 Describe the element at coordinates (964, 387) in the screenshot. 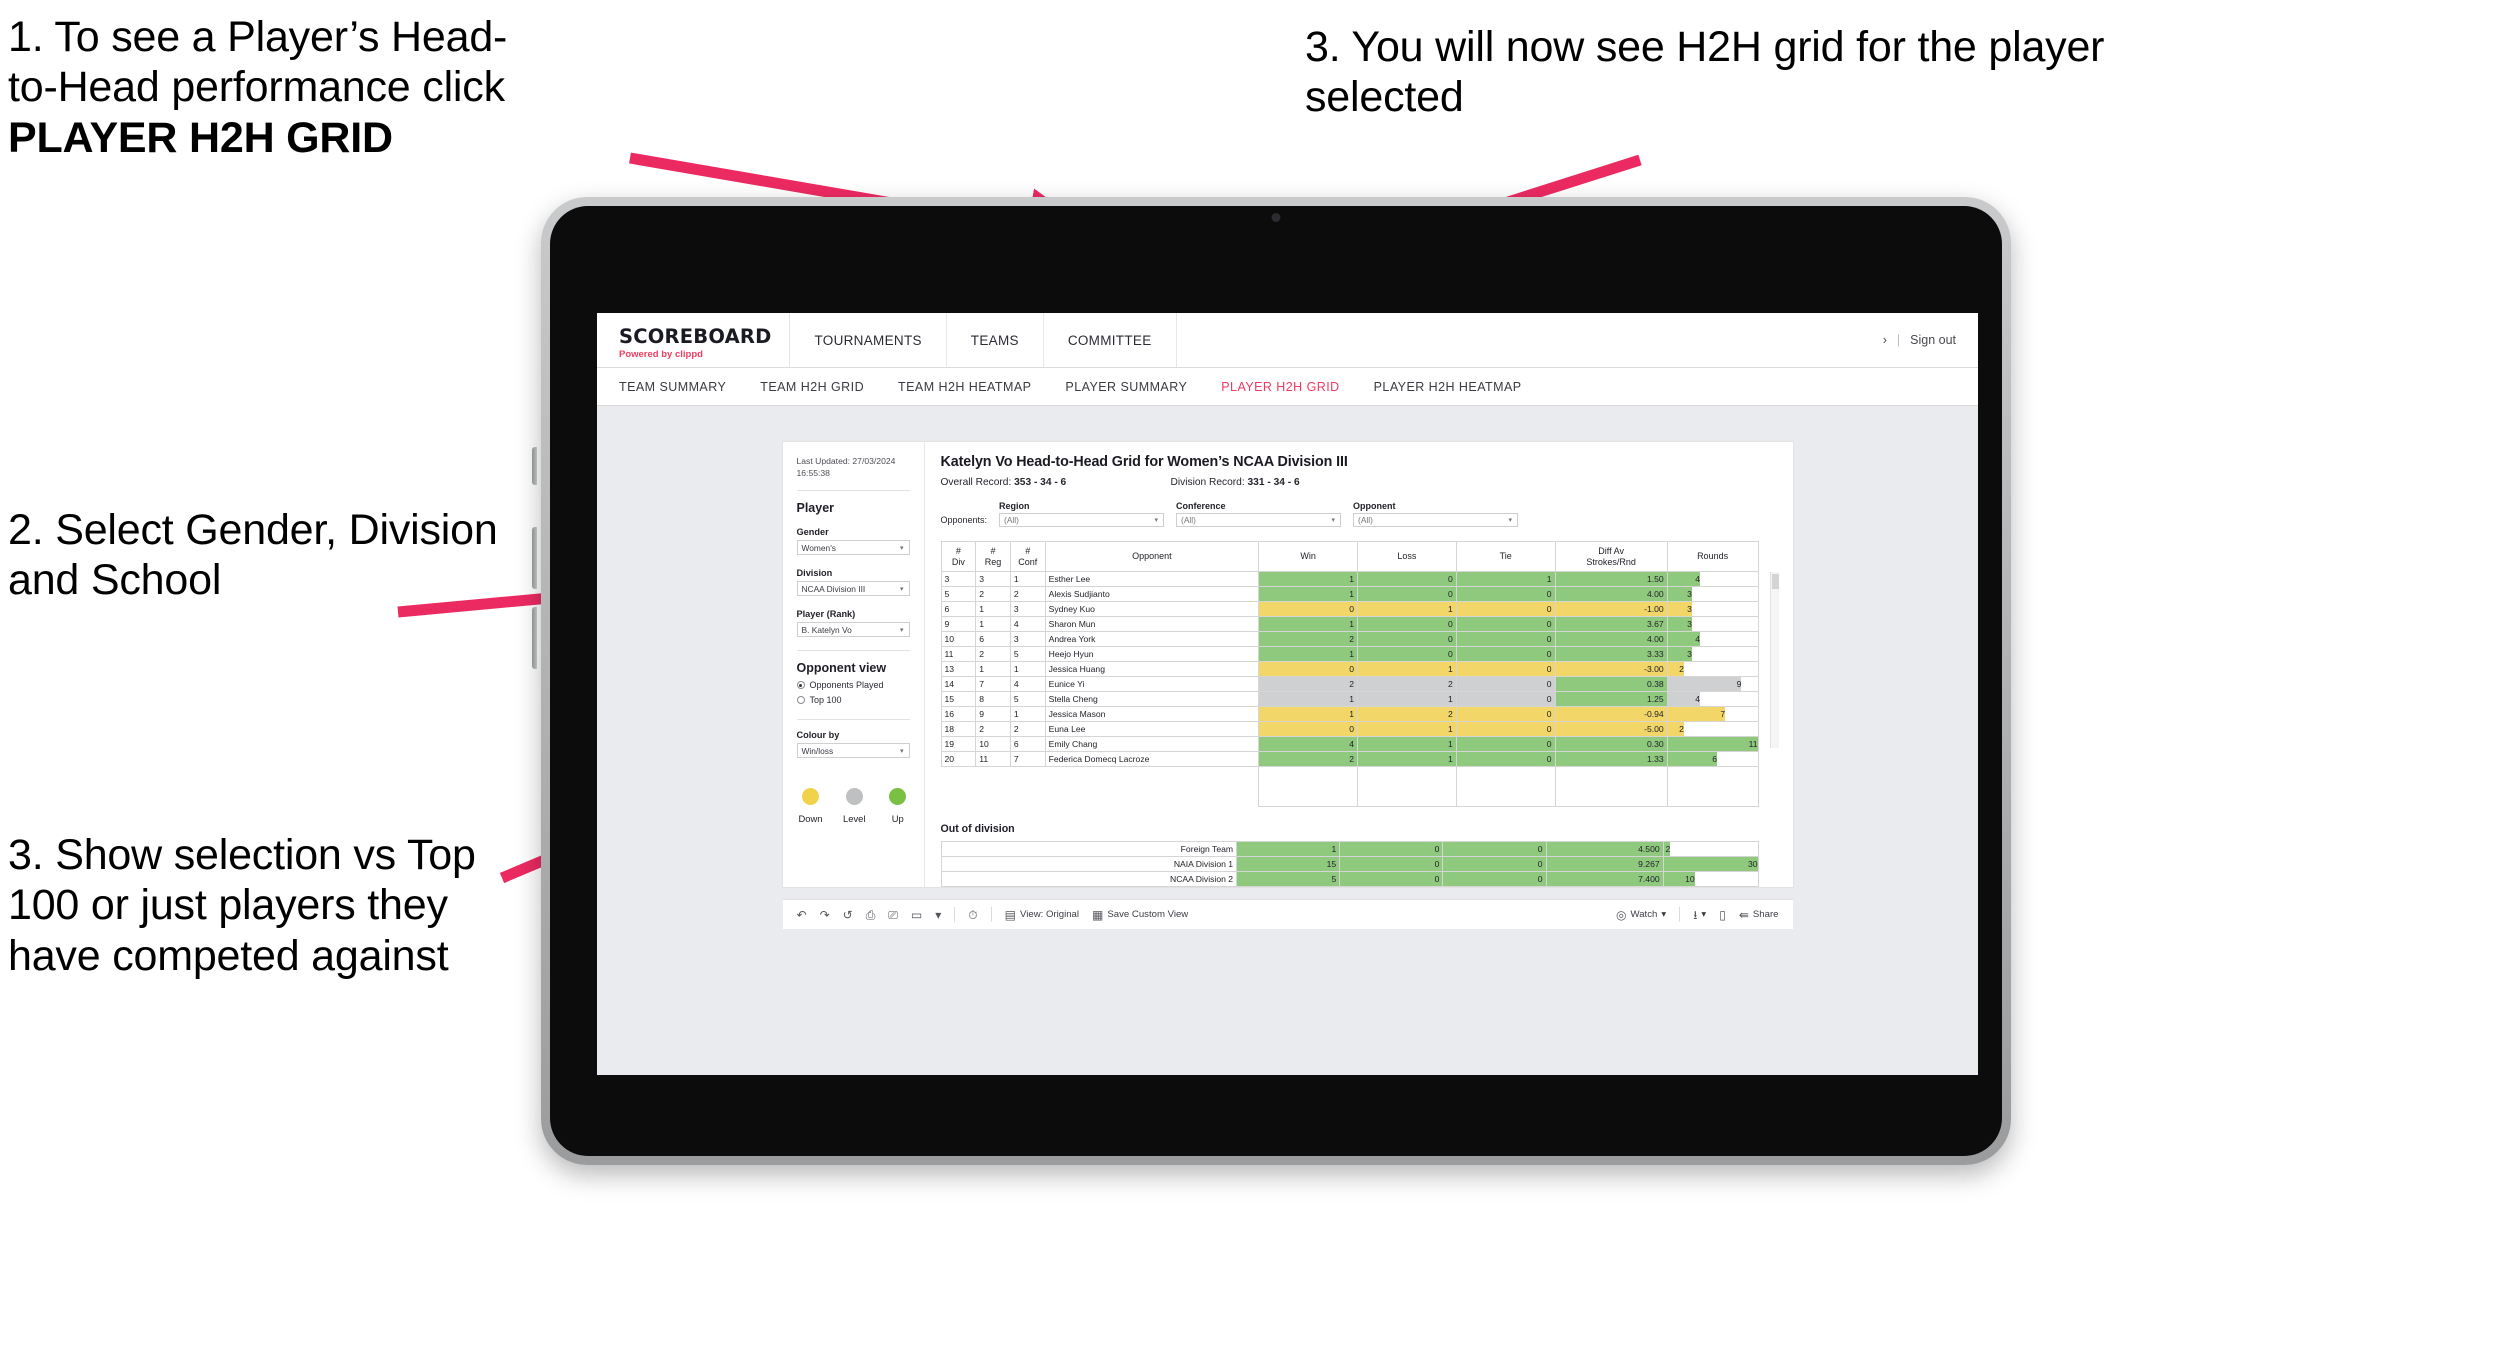

I see `tab-team-h2h-heatmap: TEAM H2H HEATMAP` at that location.